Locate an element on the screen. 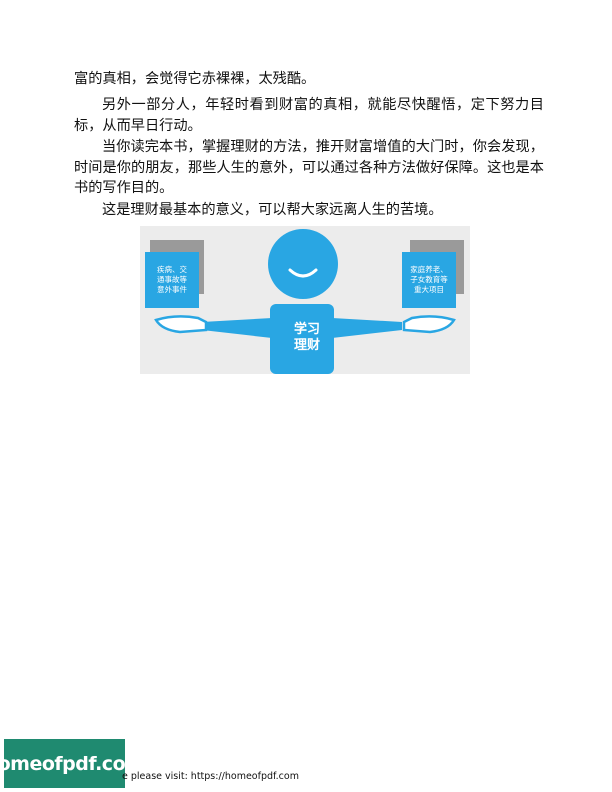 This screenshot has width=612, height=792. right-hand-icon is located at coordinates (429, 324).